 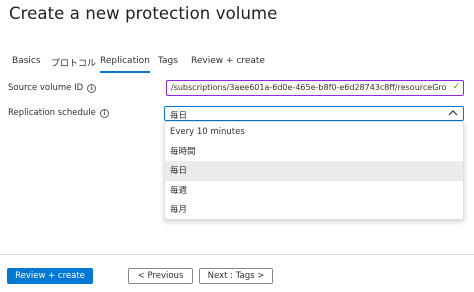 I want to click on dropdown-option-selected: 毎日, so click(x=314, y=171).